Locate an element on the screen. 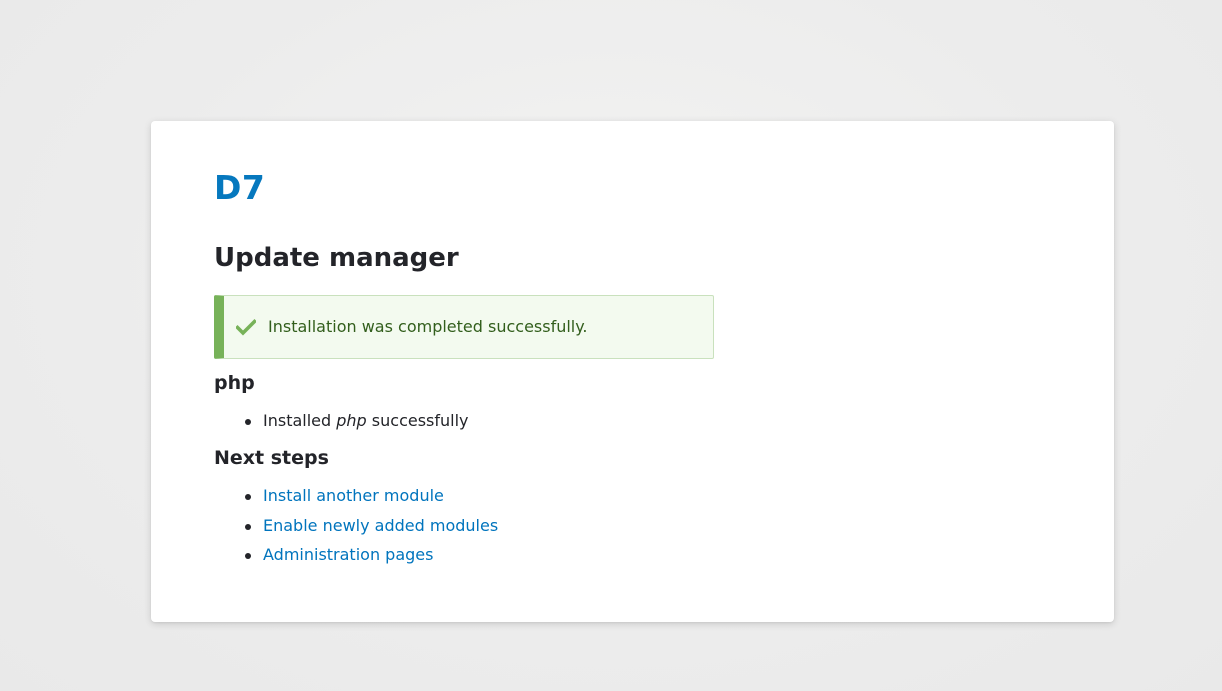  enable-modules-link: Enable newly added modules is located at coordinates (380, 525).